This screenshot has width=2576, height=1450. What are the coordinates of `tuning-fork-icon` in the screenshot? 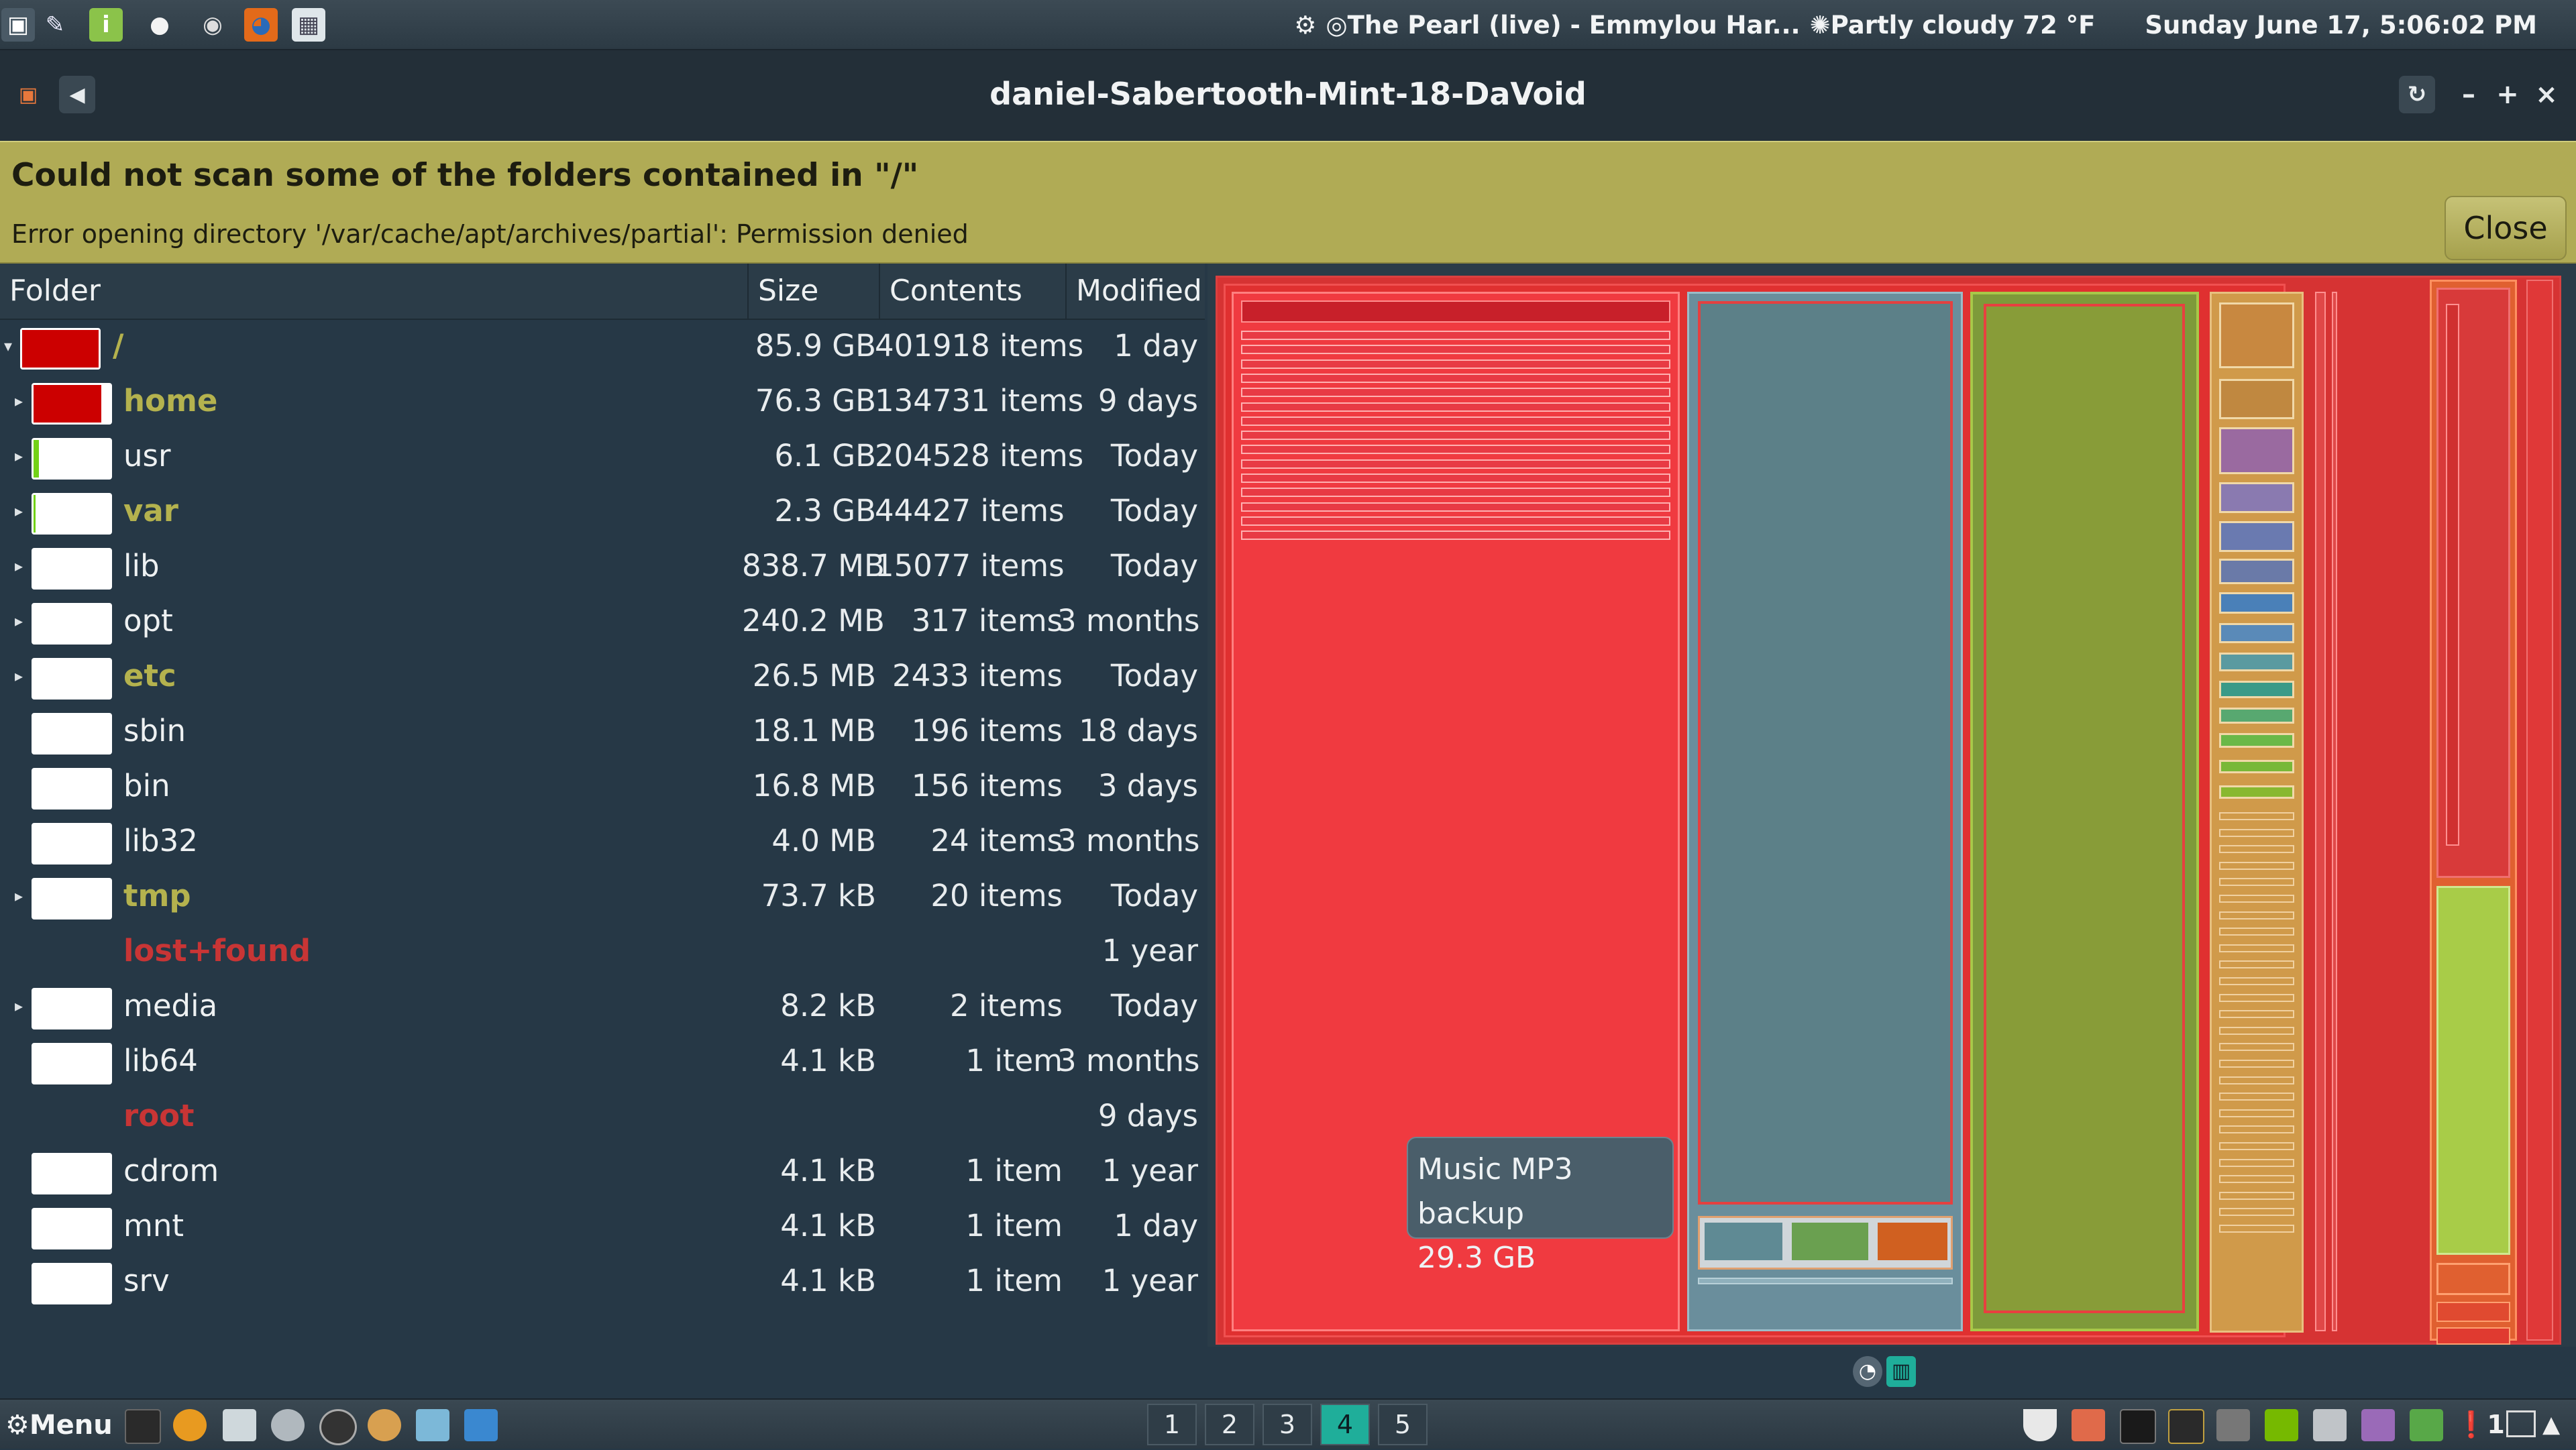 It's located at (2378, 1425).